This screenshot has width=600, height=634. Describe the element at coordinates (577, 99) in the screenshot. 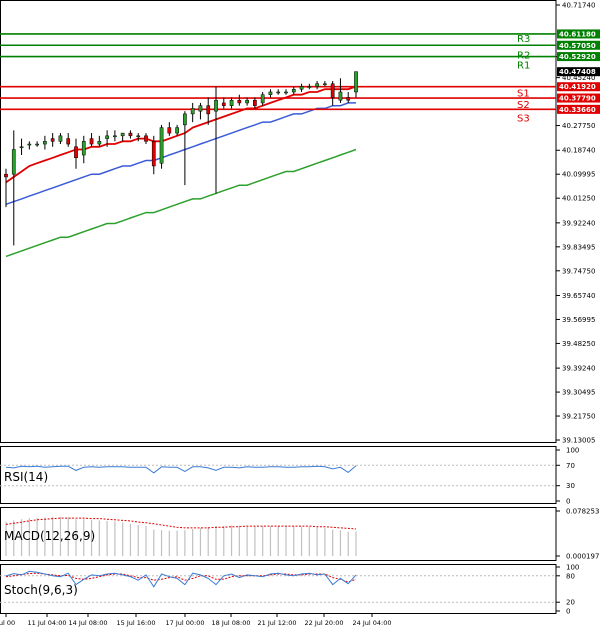

I see `level-price-text-s2: 40.37790` at that location.